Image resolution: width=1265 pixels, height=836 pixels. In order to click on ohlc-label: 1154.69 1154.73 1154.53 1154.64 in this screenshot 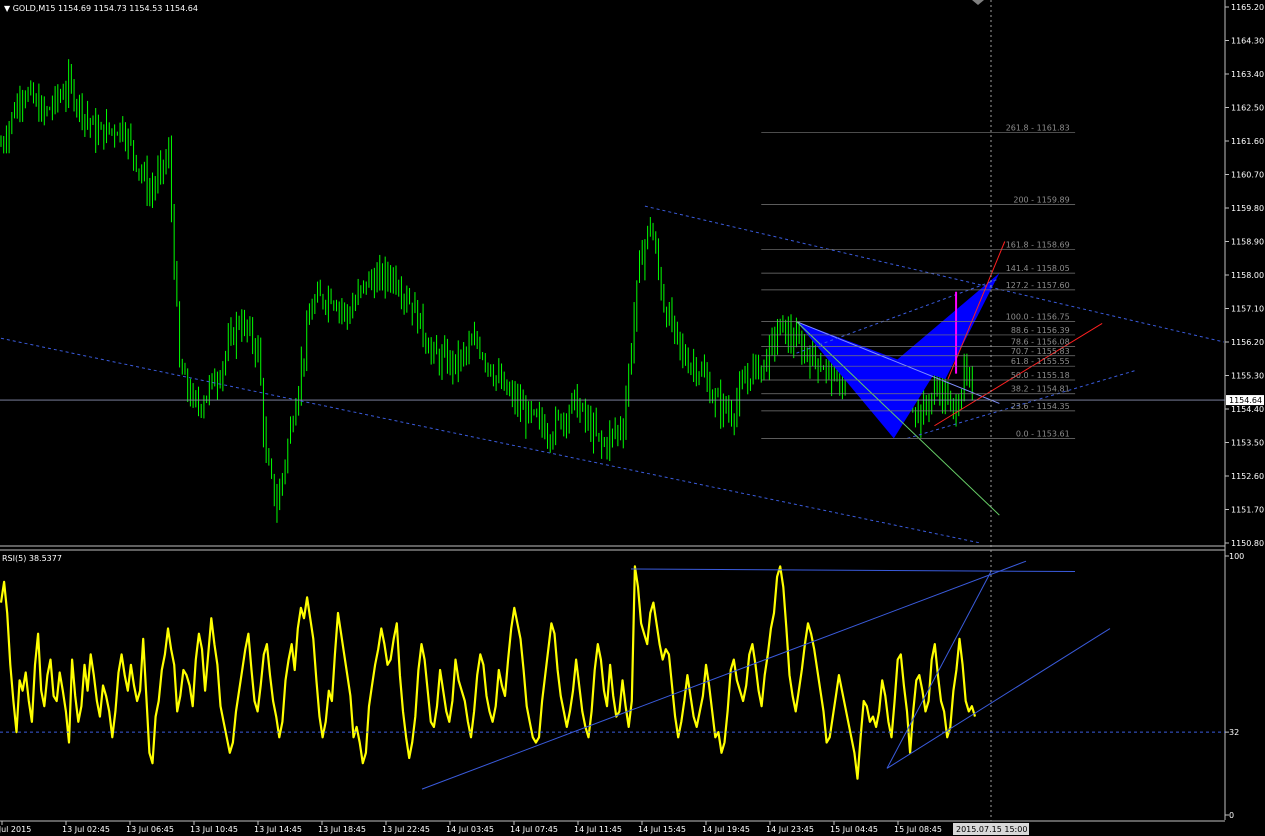, I will do `click(128, 8)`.